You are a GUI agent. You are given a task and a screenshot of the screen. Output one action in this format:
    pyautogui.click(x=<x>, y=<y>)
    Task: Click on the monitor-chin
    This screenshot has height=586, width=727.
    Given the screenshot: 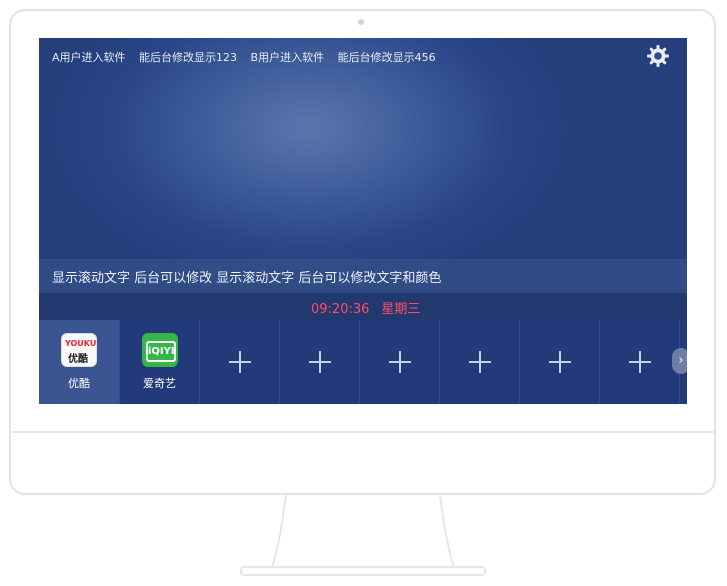 What is the action you would take?
    pyautogui.click(x=362, y=432)
    